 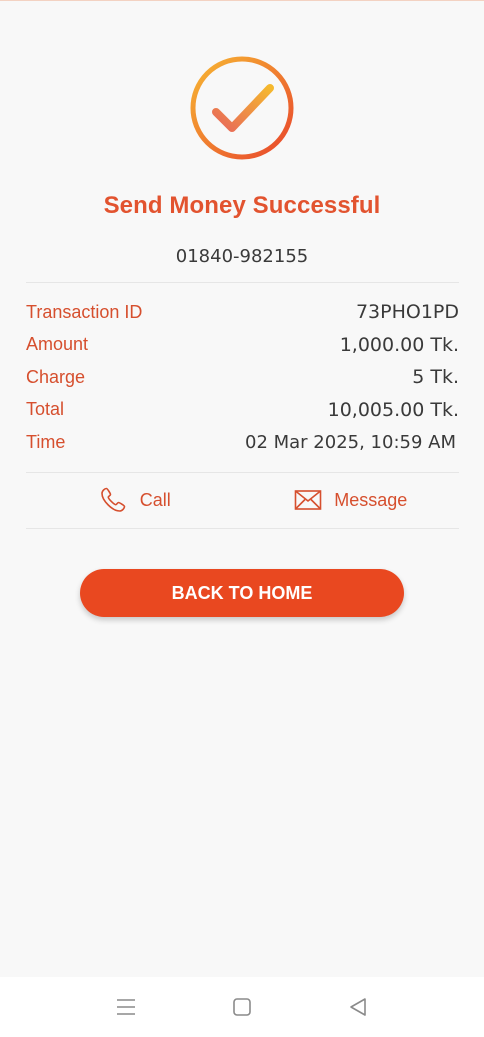 What do you see at coordinates (242, 256) in the screenshot?
I see `recipient-number: 01840-982155` at bounding box center [242, 256].